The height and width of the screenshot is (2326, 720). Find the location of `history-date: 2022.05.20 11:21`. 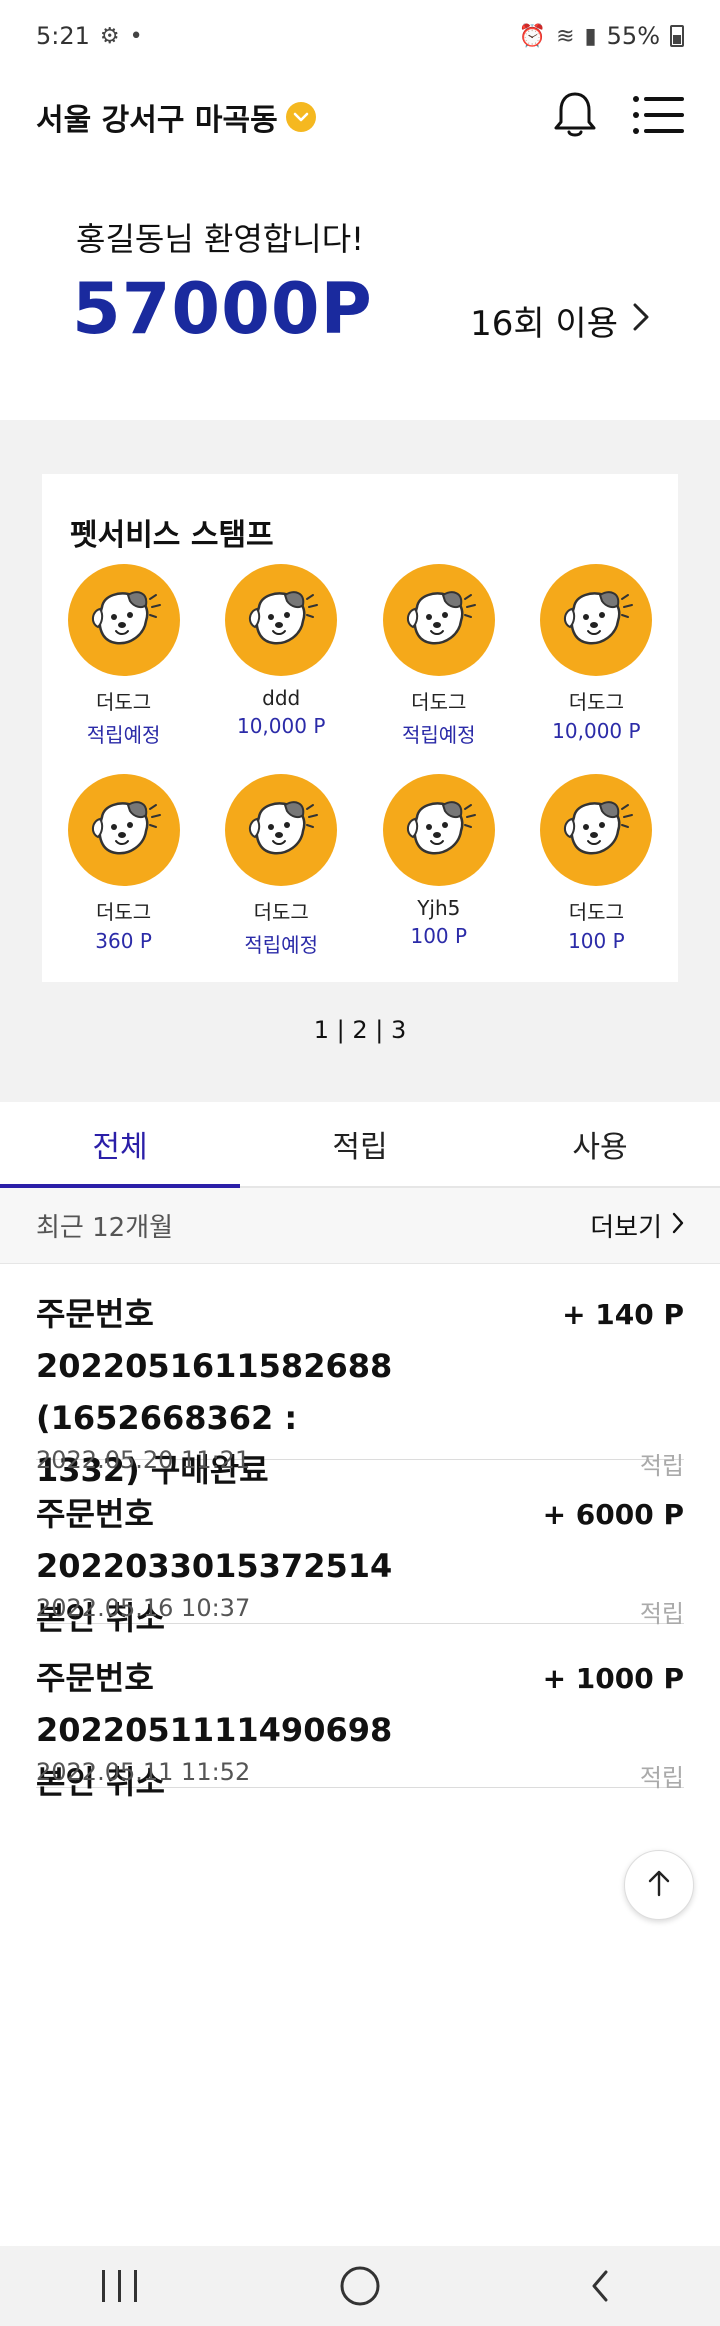

history-date: 2022.05.20 11:21 is located at coordinates (143, 1460).